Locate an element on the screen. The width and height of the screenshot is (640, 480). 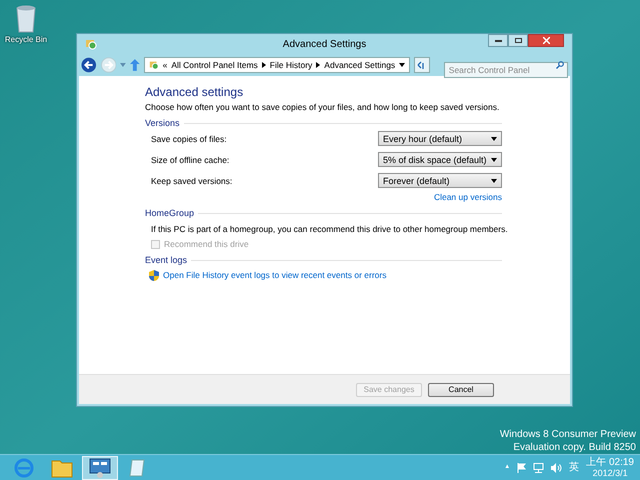
flag-icon is located at coordinates (521, 467).